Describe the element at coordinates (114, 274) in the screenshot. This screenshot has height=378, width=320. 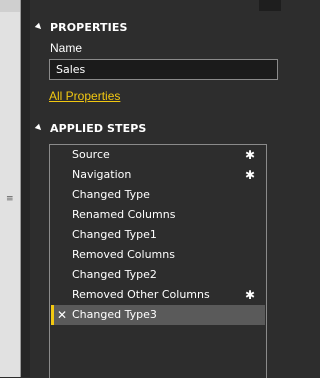
I see `step-label: Changed Type2` at that location.